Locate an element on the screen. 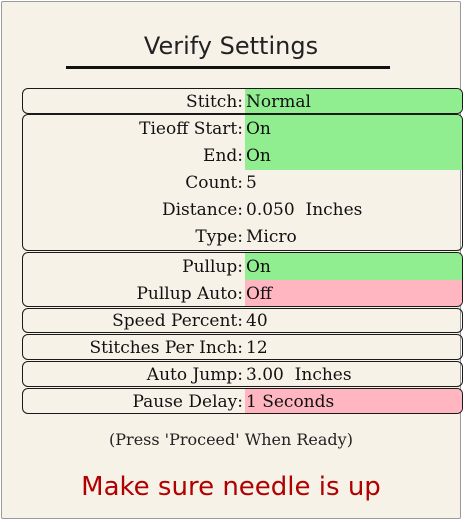  speed-percent-group: Speed Percent: 40 is located at coordinates (242, 320).